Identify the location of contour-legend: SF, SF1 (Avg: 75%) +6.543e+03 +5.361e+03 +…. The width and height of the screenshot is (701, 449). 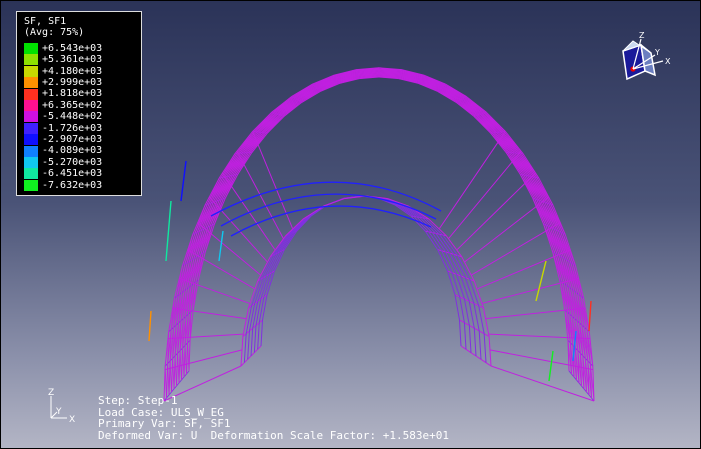
(79, 103).